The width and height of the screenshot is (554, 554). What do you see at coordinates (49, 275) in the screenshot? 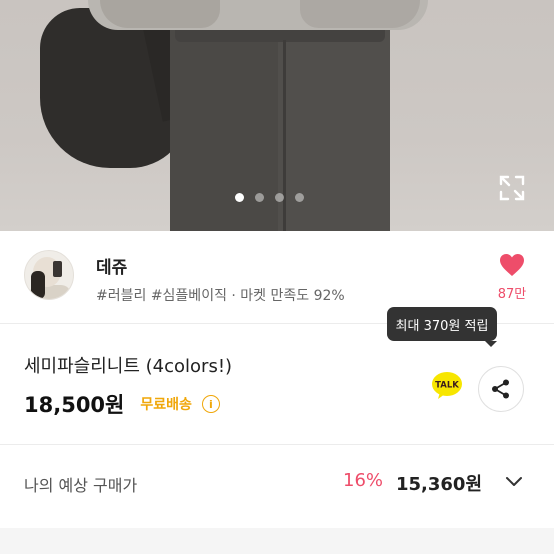
I see `seller-avatar` at bounding box center [49, 275].